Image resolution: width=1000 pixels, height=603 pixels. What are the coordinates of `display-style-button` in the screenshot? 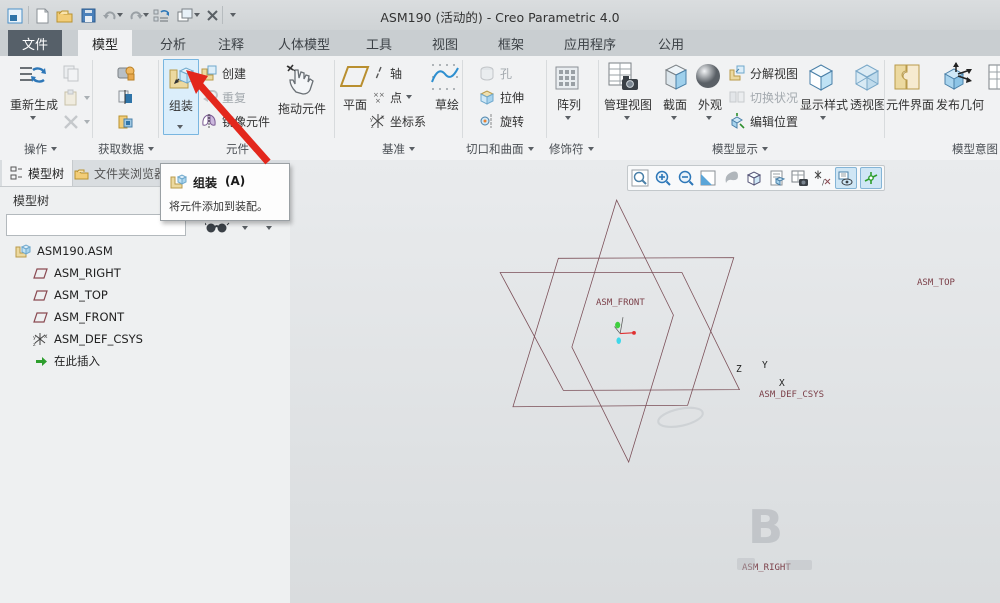 It's located at (821, 77).